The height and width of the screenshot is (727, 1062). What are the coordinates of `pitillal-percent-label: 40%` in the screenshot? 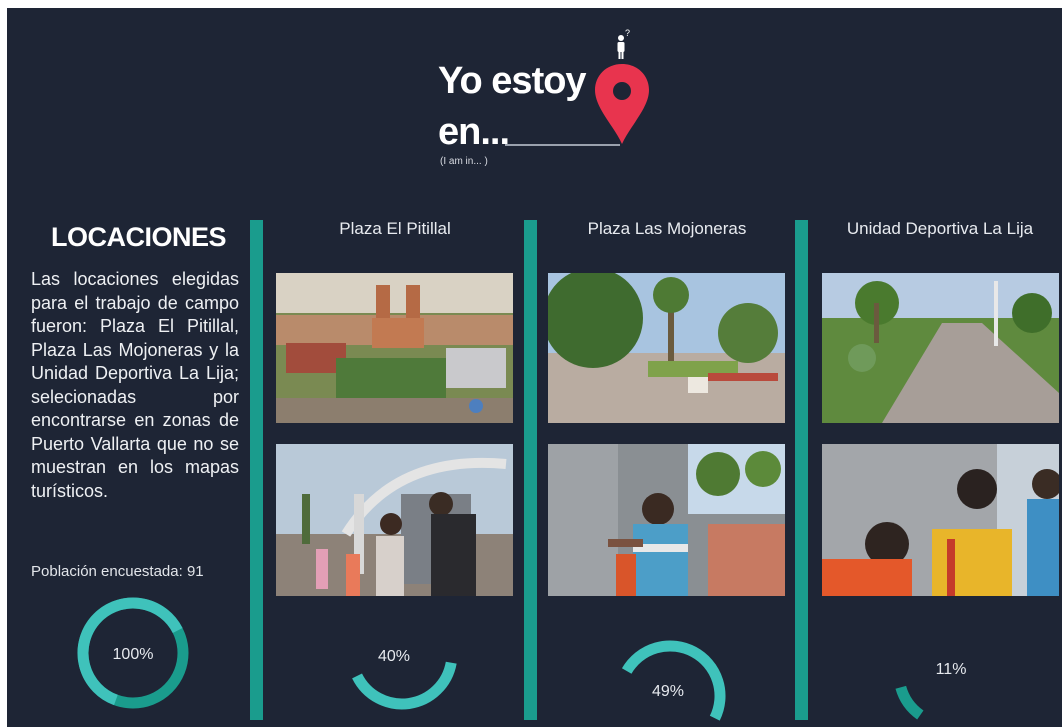 It's located at (394, 656).